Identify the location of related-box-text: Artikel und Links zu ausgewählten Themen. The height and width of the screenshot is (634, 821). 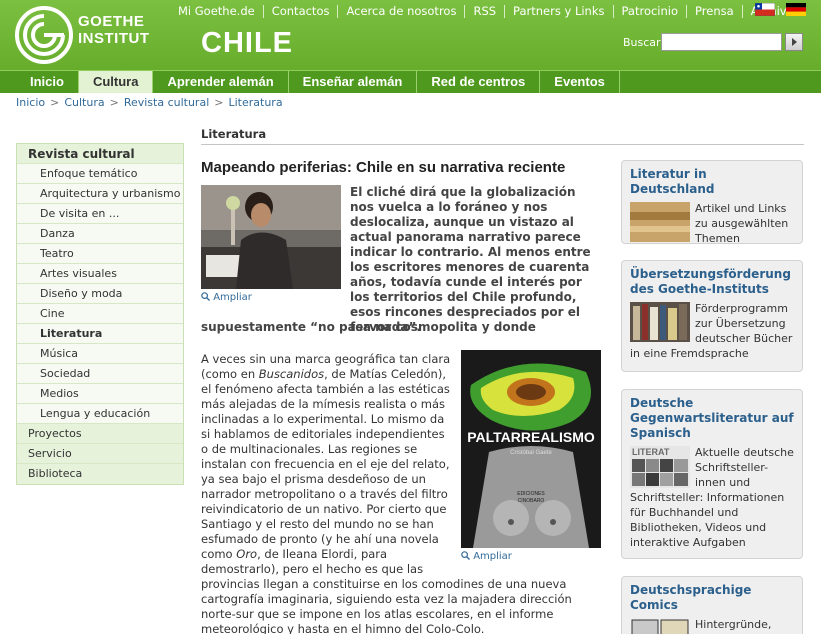
(742, 223).